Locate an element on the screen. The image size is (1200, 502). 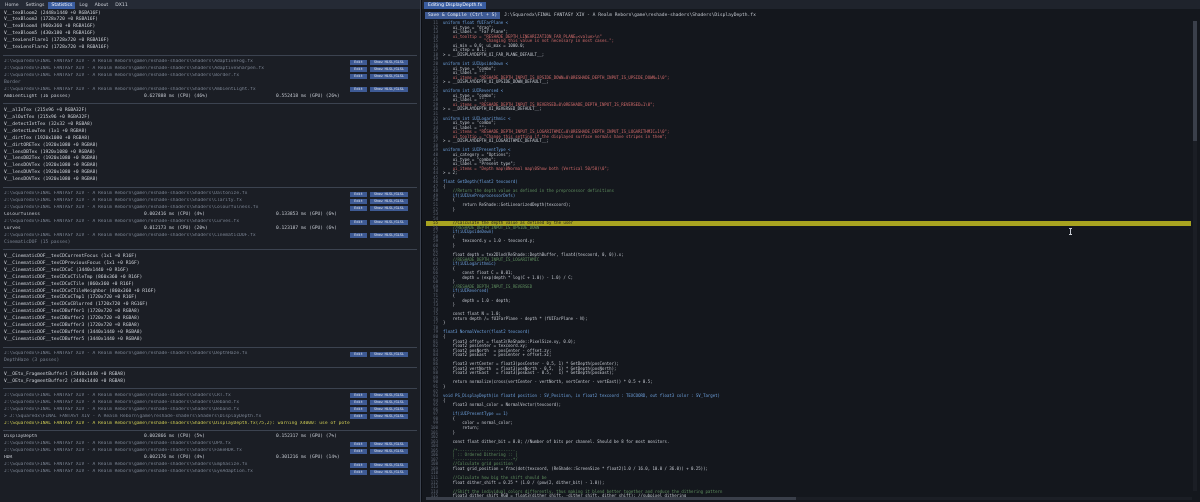
tab-about: About is located at coordinates (102, 5).